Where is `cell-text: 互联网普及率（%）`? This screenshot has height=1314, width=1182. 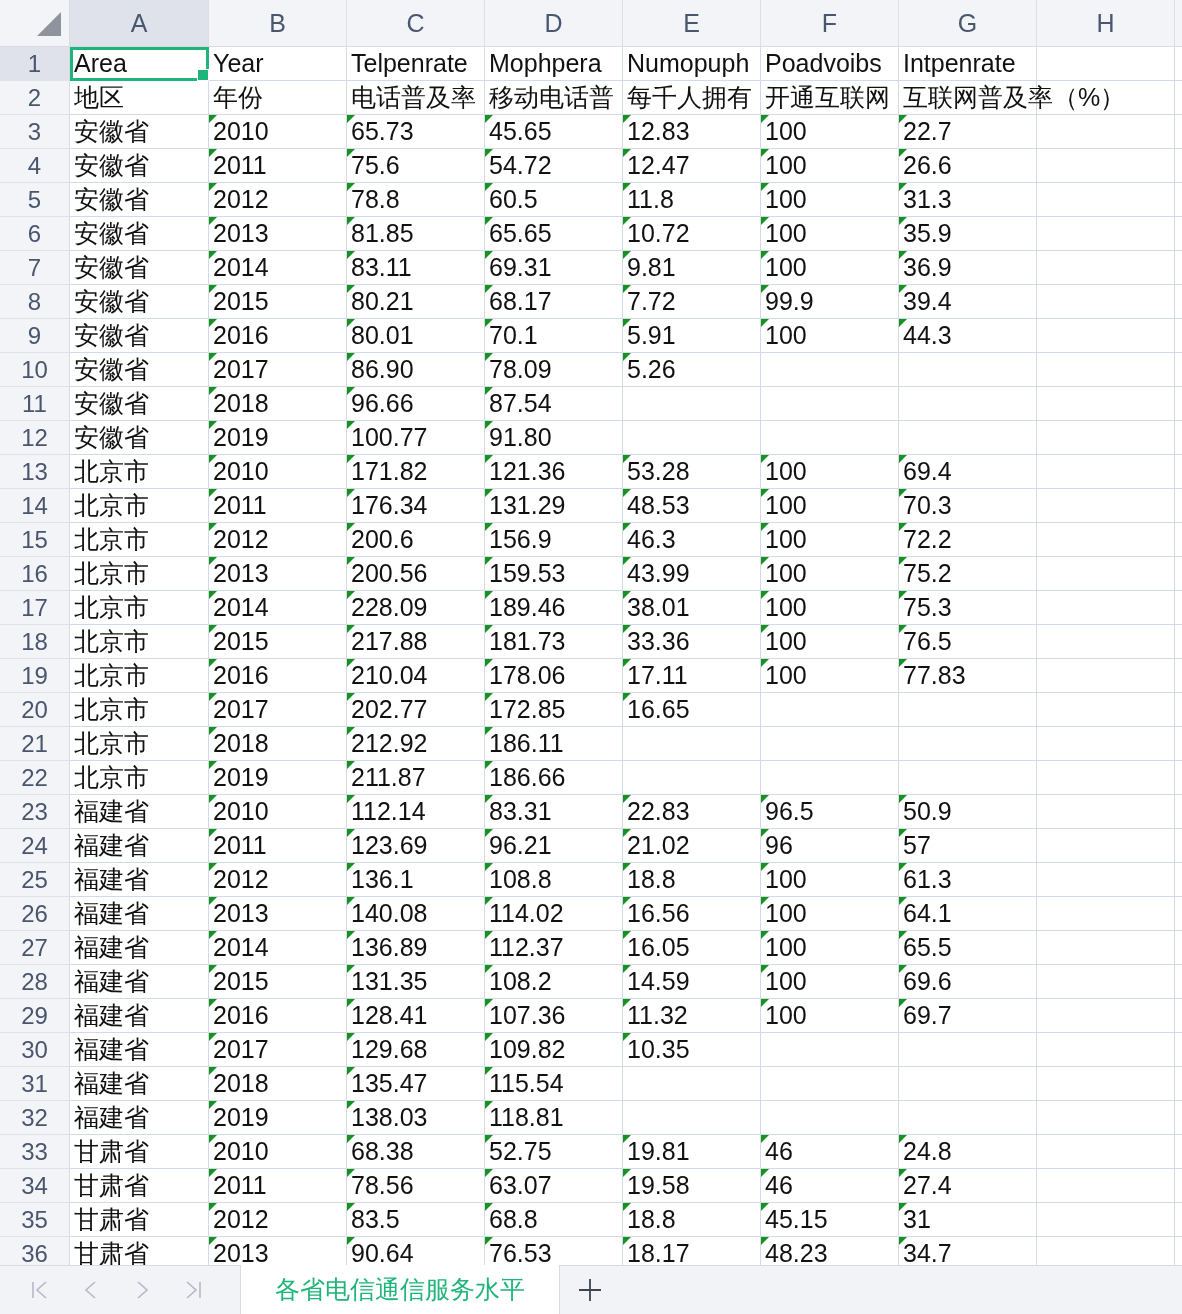 cell-text: 互联网普及率（%） is located at coordinates (1014, 97).